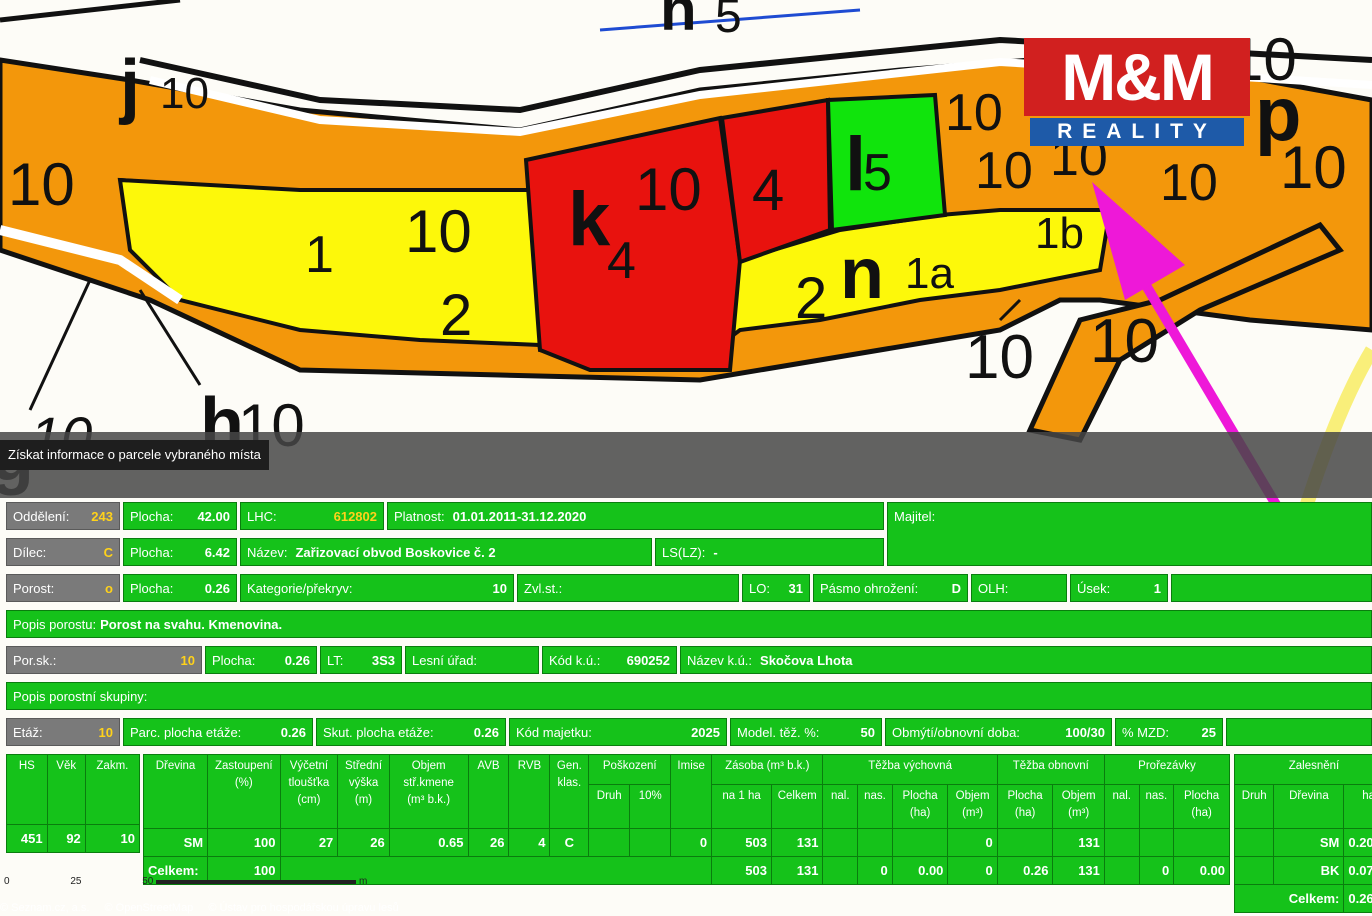 The width and height of the screenshot is (1372, 916). What do you see at coordinates (1156, 806) in the screenshot?
I see `pr-nas-header: nas.` at bounding box center [1156, 806].